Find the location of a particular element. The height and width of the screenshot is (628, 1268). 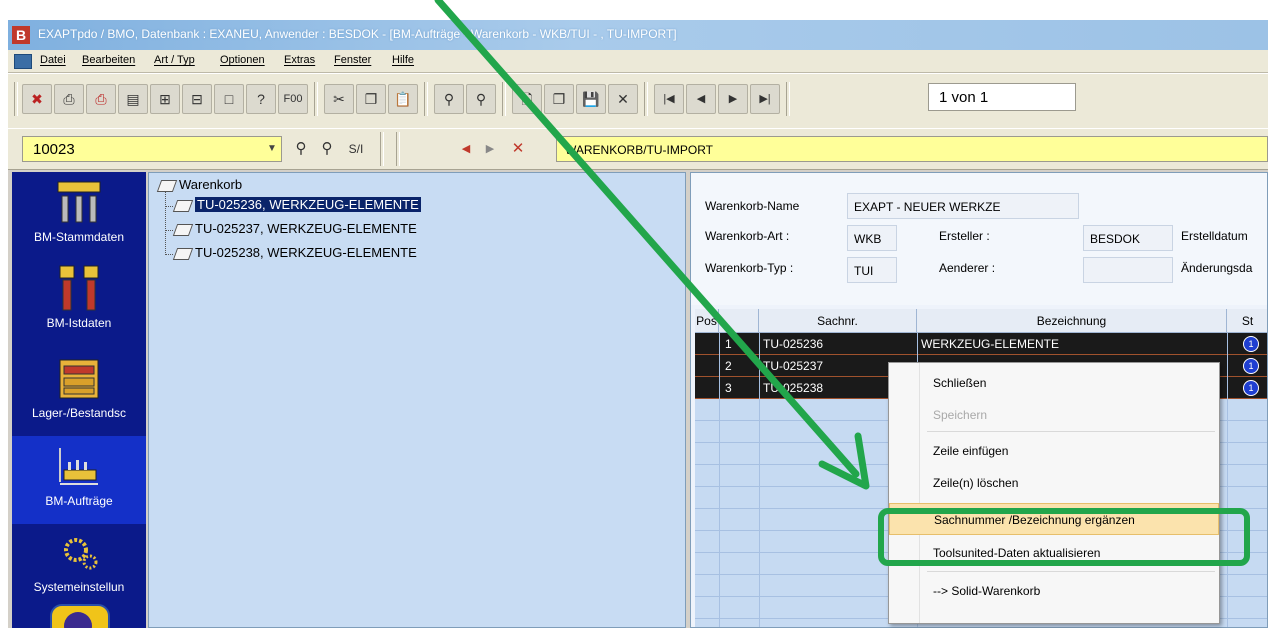

nav-item-bm-stammdaten: BM-Stammdaten is located at coordinates (79, 216).